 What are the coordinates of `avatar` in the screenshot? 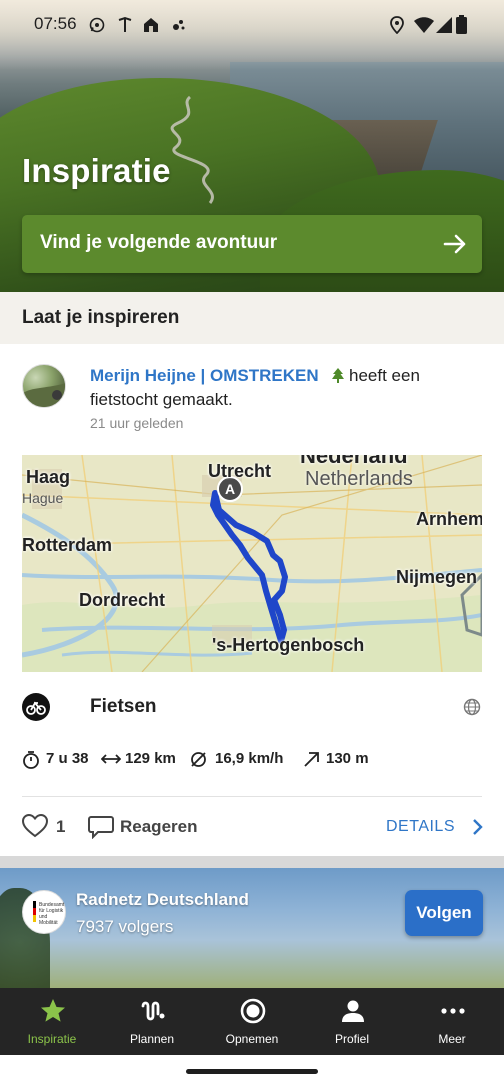 It's located at (44, 386).